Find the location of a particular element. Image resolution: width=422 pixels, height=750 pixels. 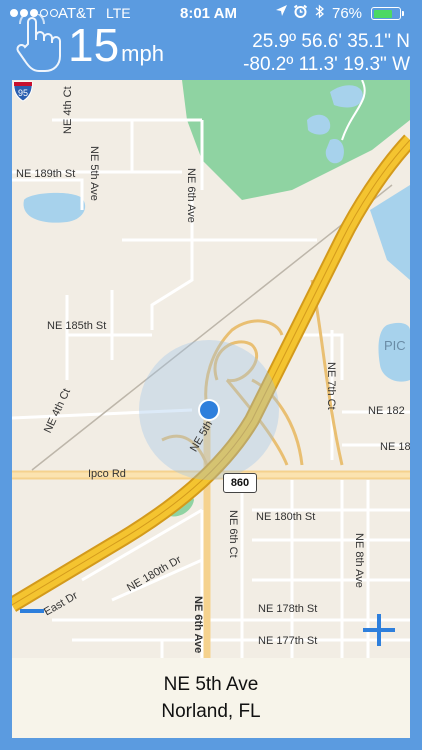

interstate-number: 95 is located at coordinates (23, 93).